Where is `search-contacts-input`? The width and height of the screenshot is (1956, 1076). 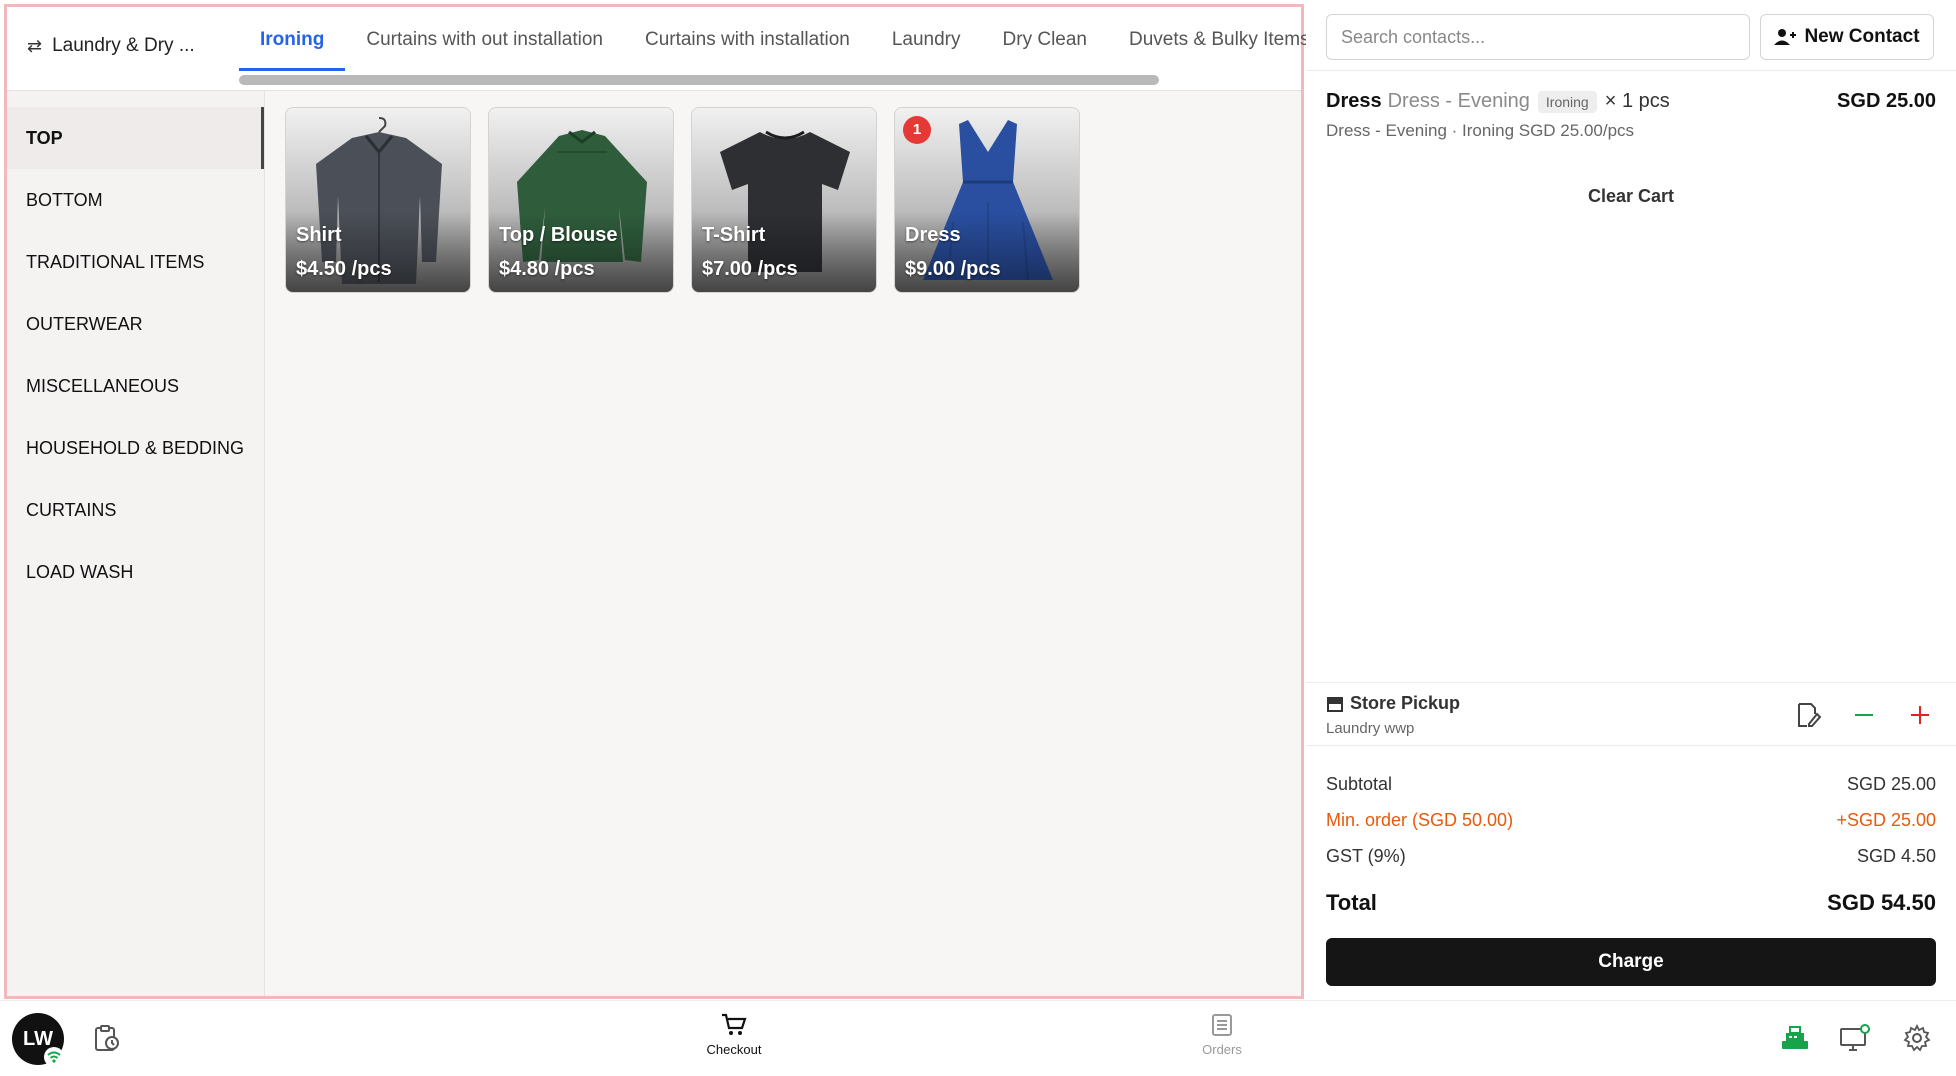
search-contacts-input is located at coordinates (1538, 37).